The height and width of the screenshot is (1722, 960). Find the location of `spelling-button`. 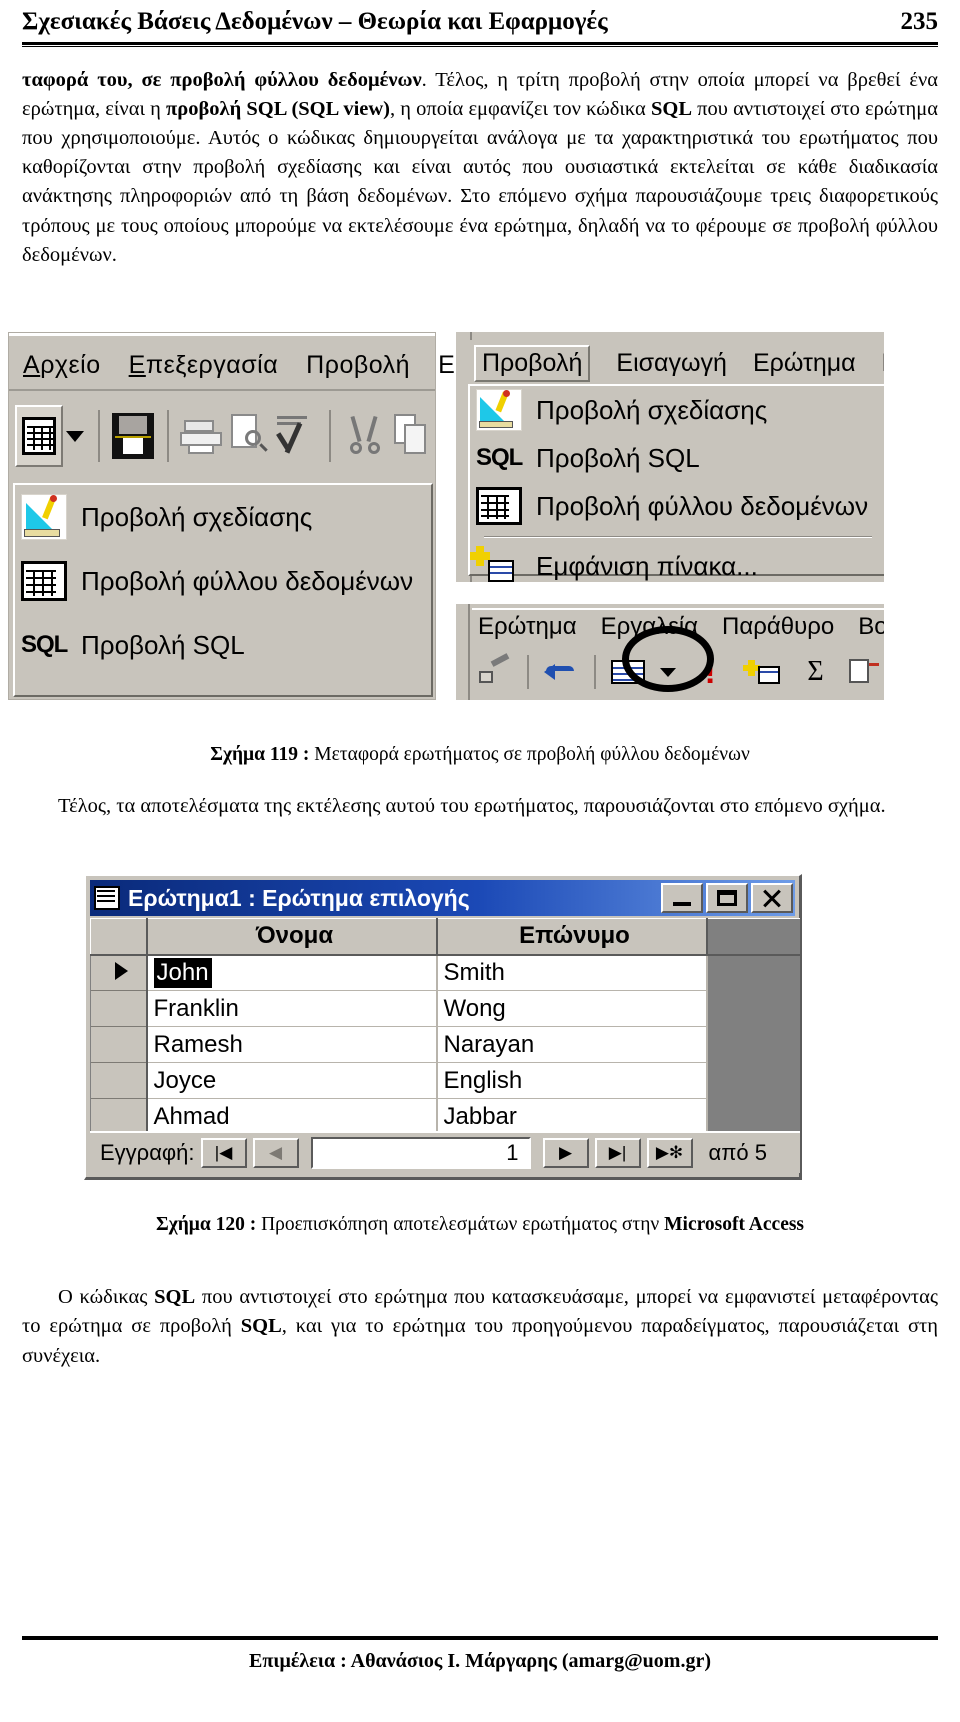

spelling-button is located at coordinates (295, 436).